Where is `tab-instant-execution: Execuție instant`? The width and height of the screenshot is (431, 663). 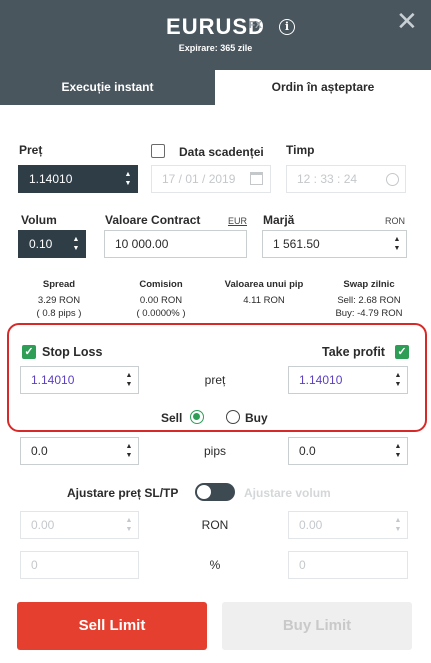
tab-instant-execution: Execuție instant is located at coordinates (107, 87).